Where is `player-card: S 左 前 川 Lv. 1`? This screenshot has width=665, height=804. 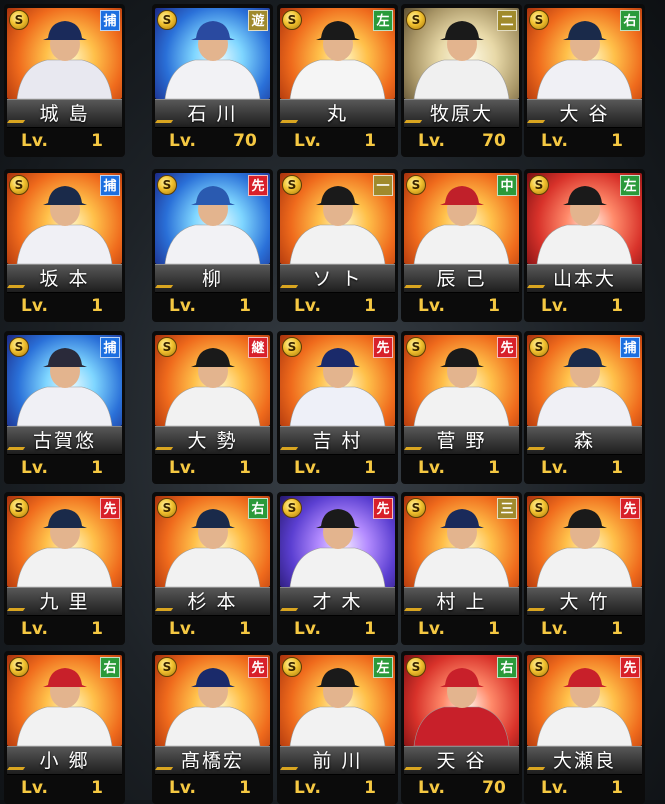
player-card: S 左 前 川 Lv. 1 is located at coordinates (337, 727).